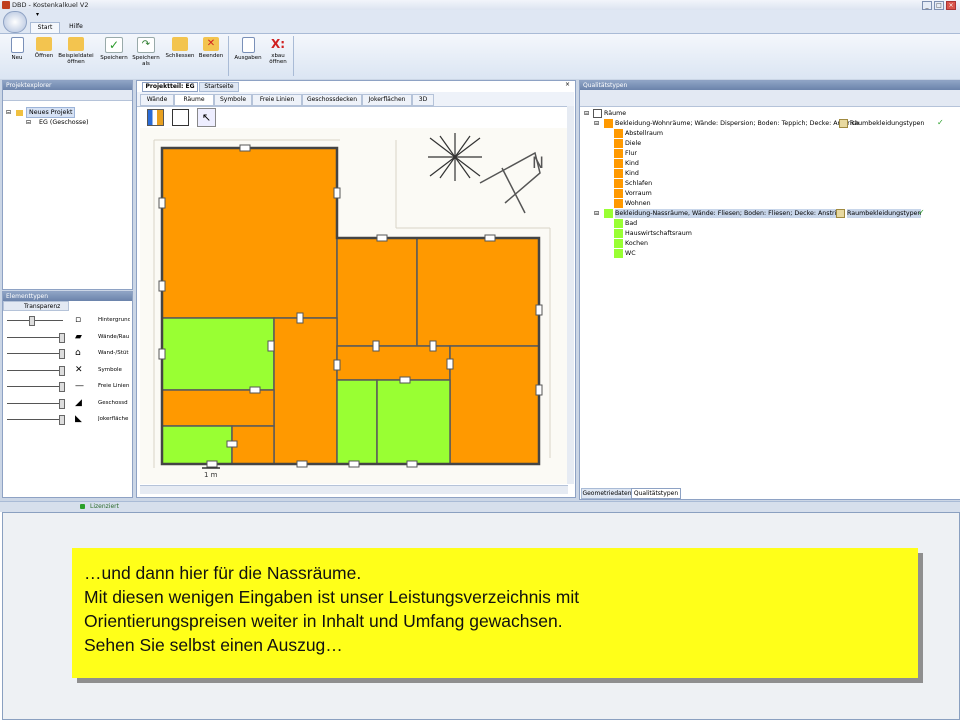 The height and width of the screenshot is (720, 960). What do you see at coordinates (631, 223) in the screenshot?
I see `room-item: Bad` at bounding box center [631, 223].